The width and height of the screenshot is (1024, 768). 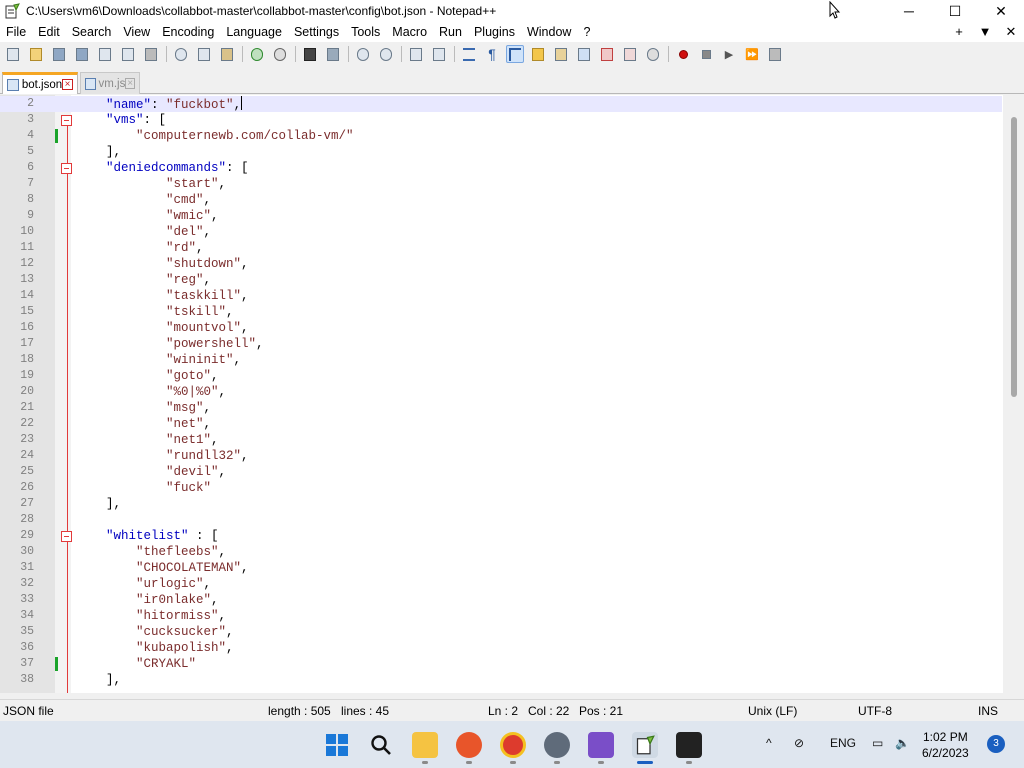 What do you see at coordinates (363, 54) in the screenshot?
I see `zoom-in-icon` at bounding box center [363, 54].